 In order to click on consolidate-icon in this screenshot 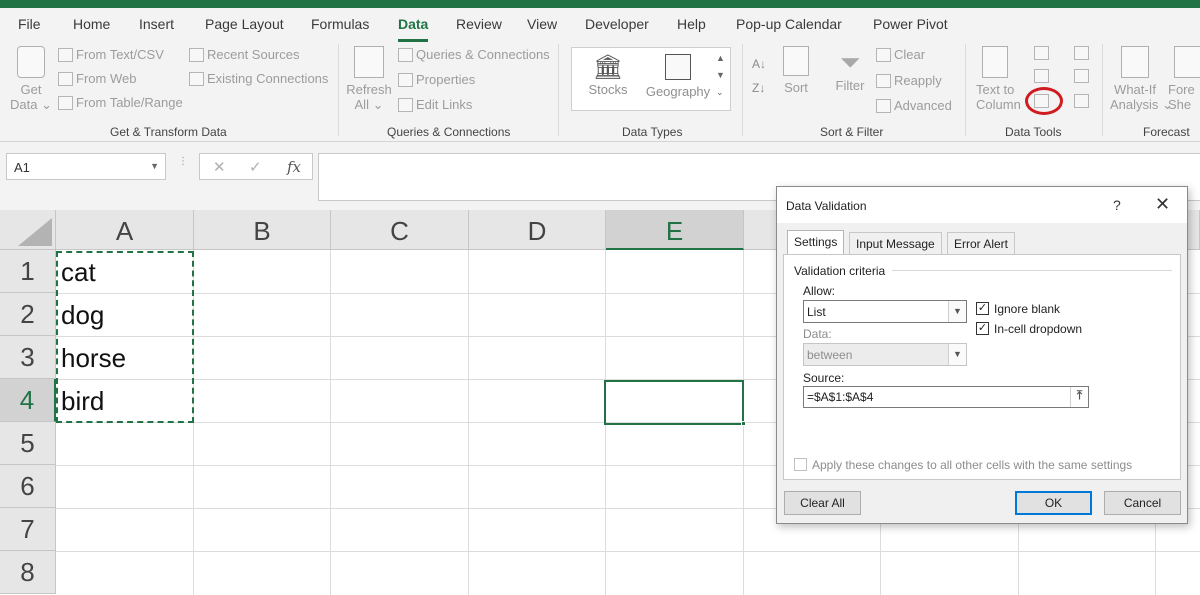, I will do `click(1081, 53)`.